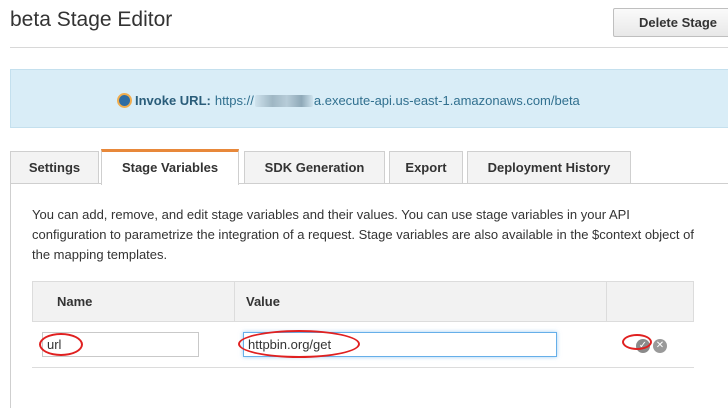 The image size is (728, 408). Describe the element at coordinates (124, 100) in the screenshot. I see `info-circle-icon` at that location.